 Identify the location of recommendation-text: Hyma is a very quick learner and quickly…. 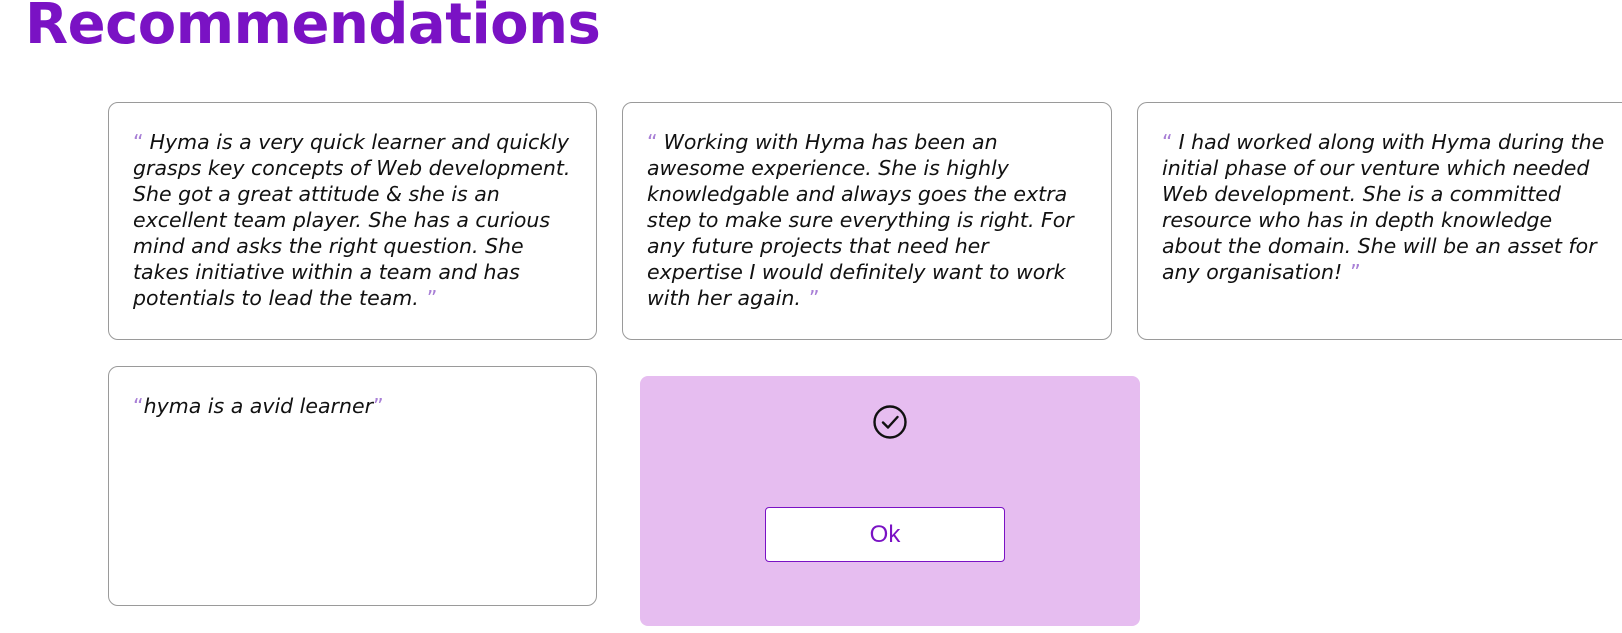
(352, 220).